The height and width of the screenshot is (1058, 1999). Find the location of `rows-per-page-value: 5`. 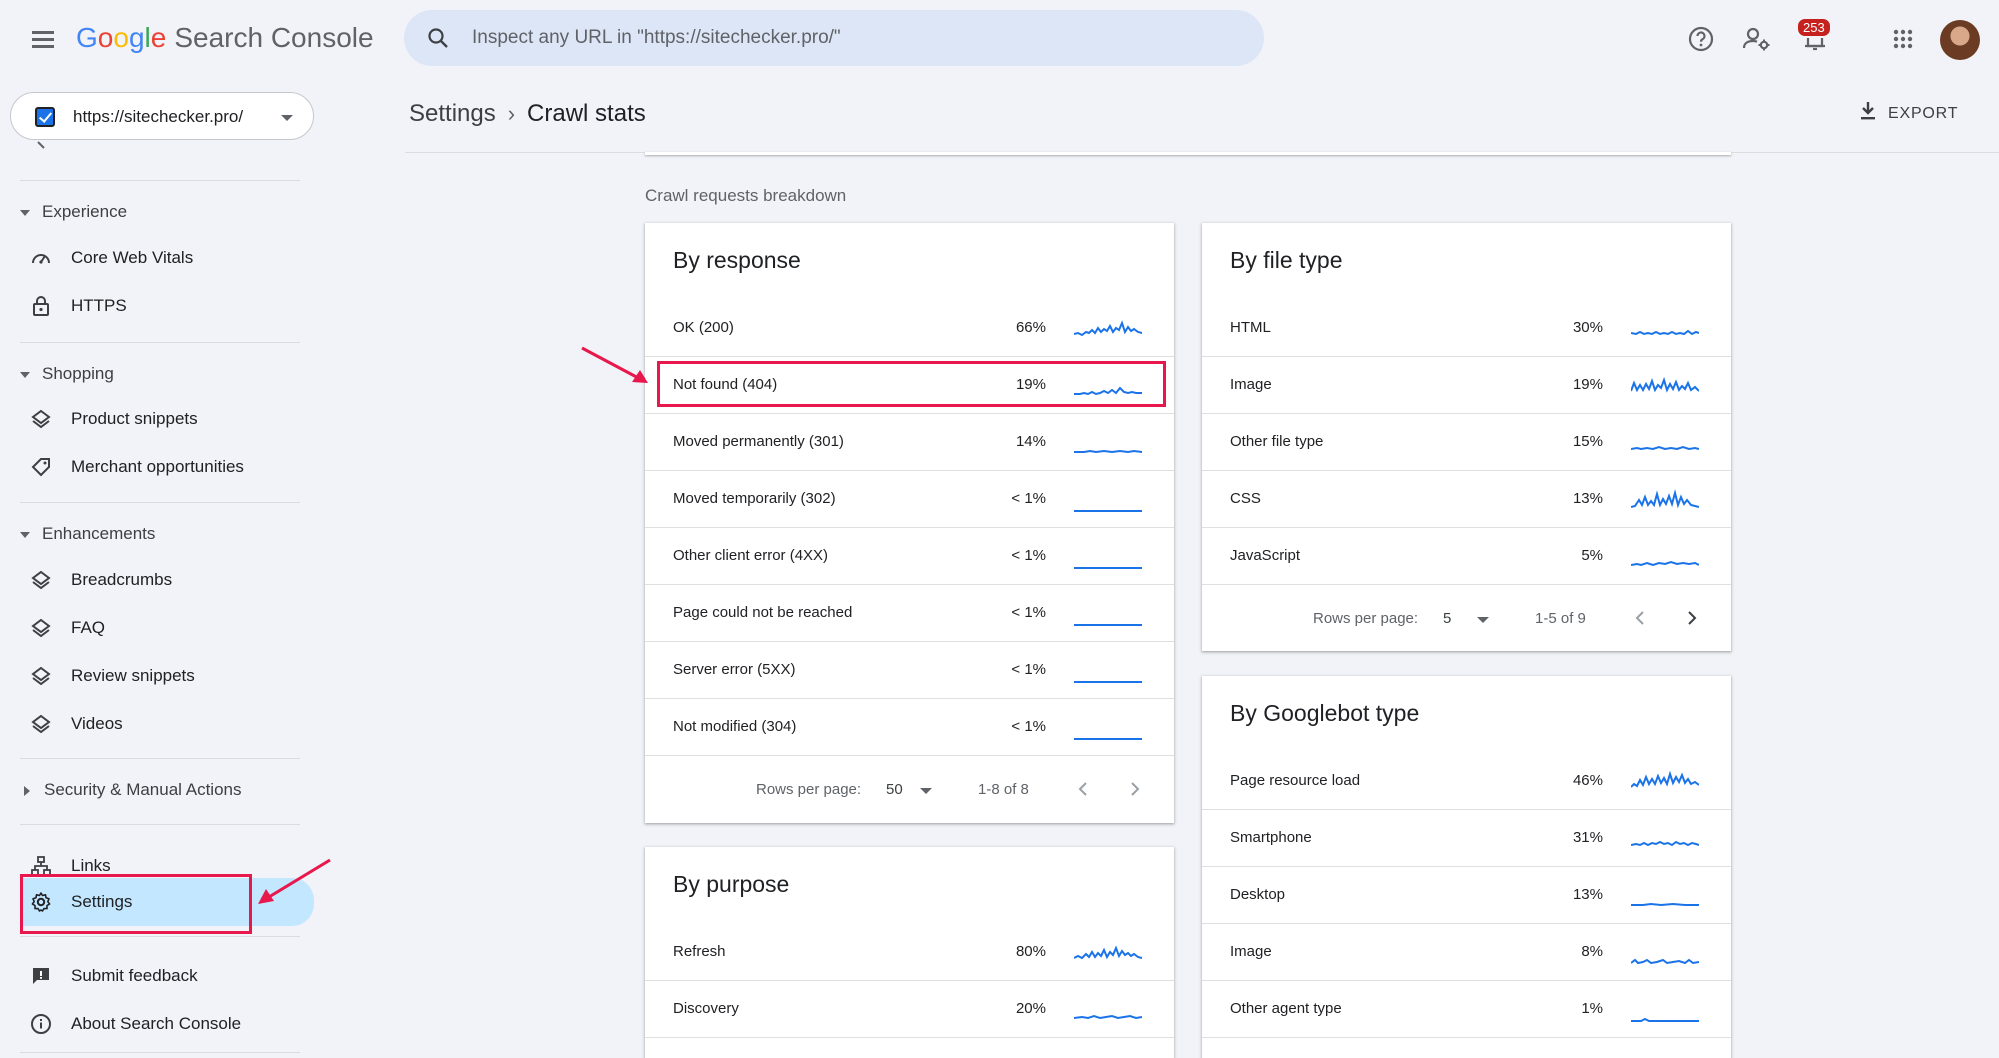

rows-per-page-value: 5 is located at coordinates (1447, 618).